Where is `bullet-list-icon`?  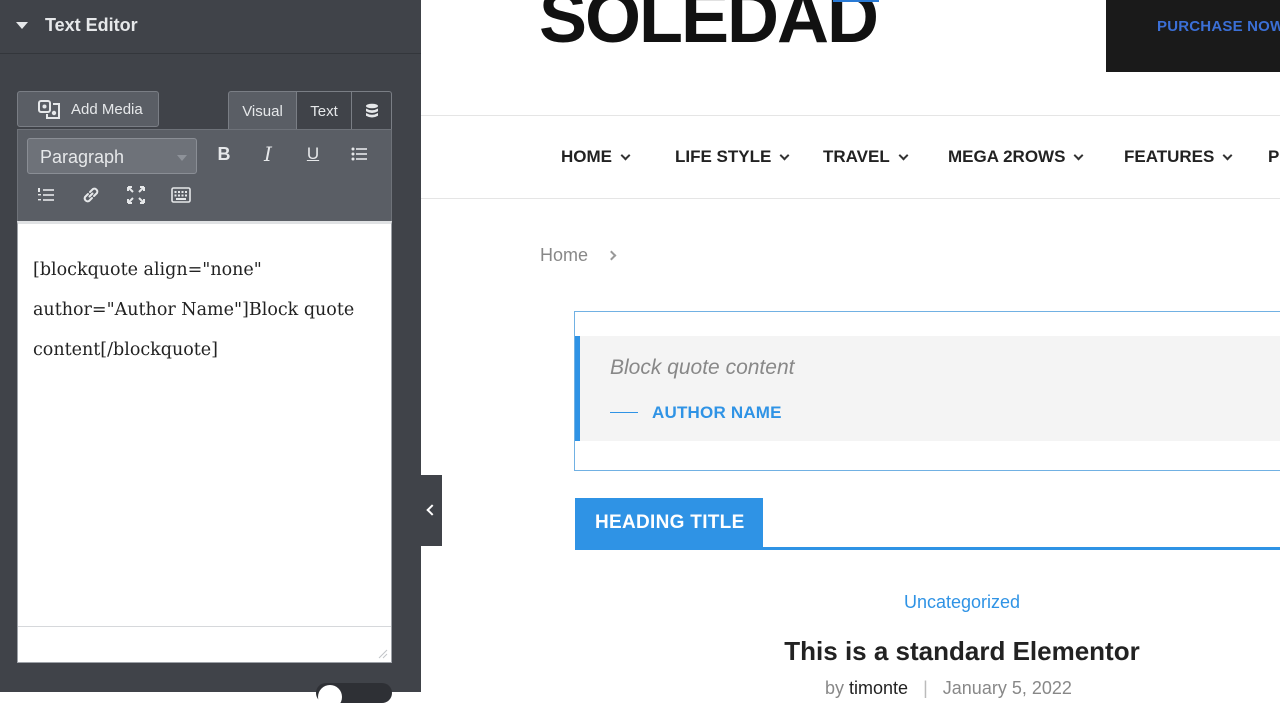
bullet-list-icon is located at coordinates (359, 154).